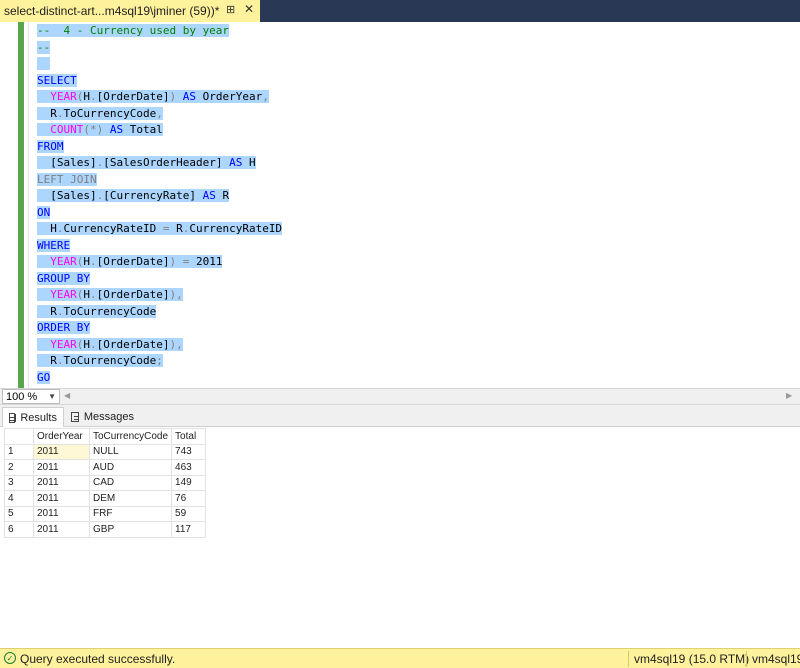 The image size is (800, 668). I want to click on status-message: Query executed successfully., so click(98, 659).